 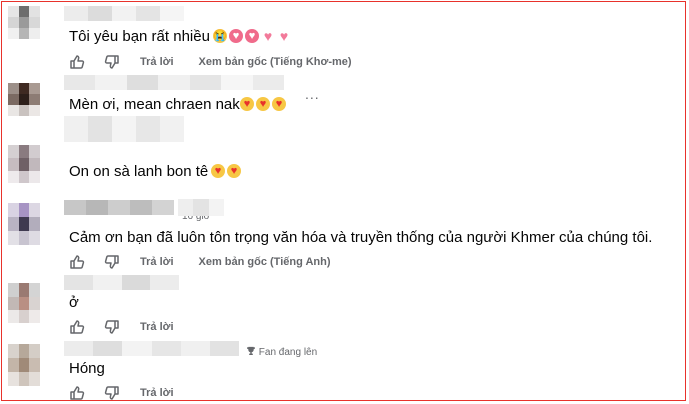 What do you see at coordinates (74, 302) in the screenshot?
I see `comment-text: ở` at bounding box center [74, 302].